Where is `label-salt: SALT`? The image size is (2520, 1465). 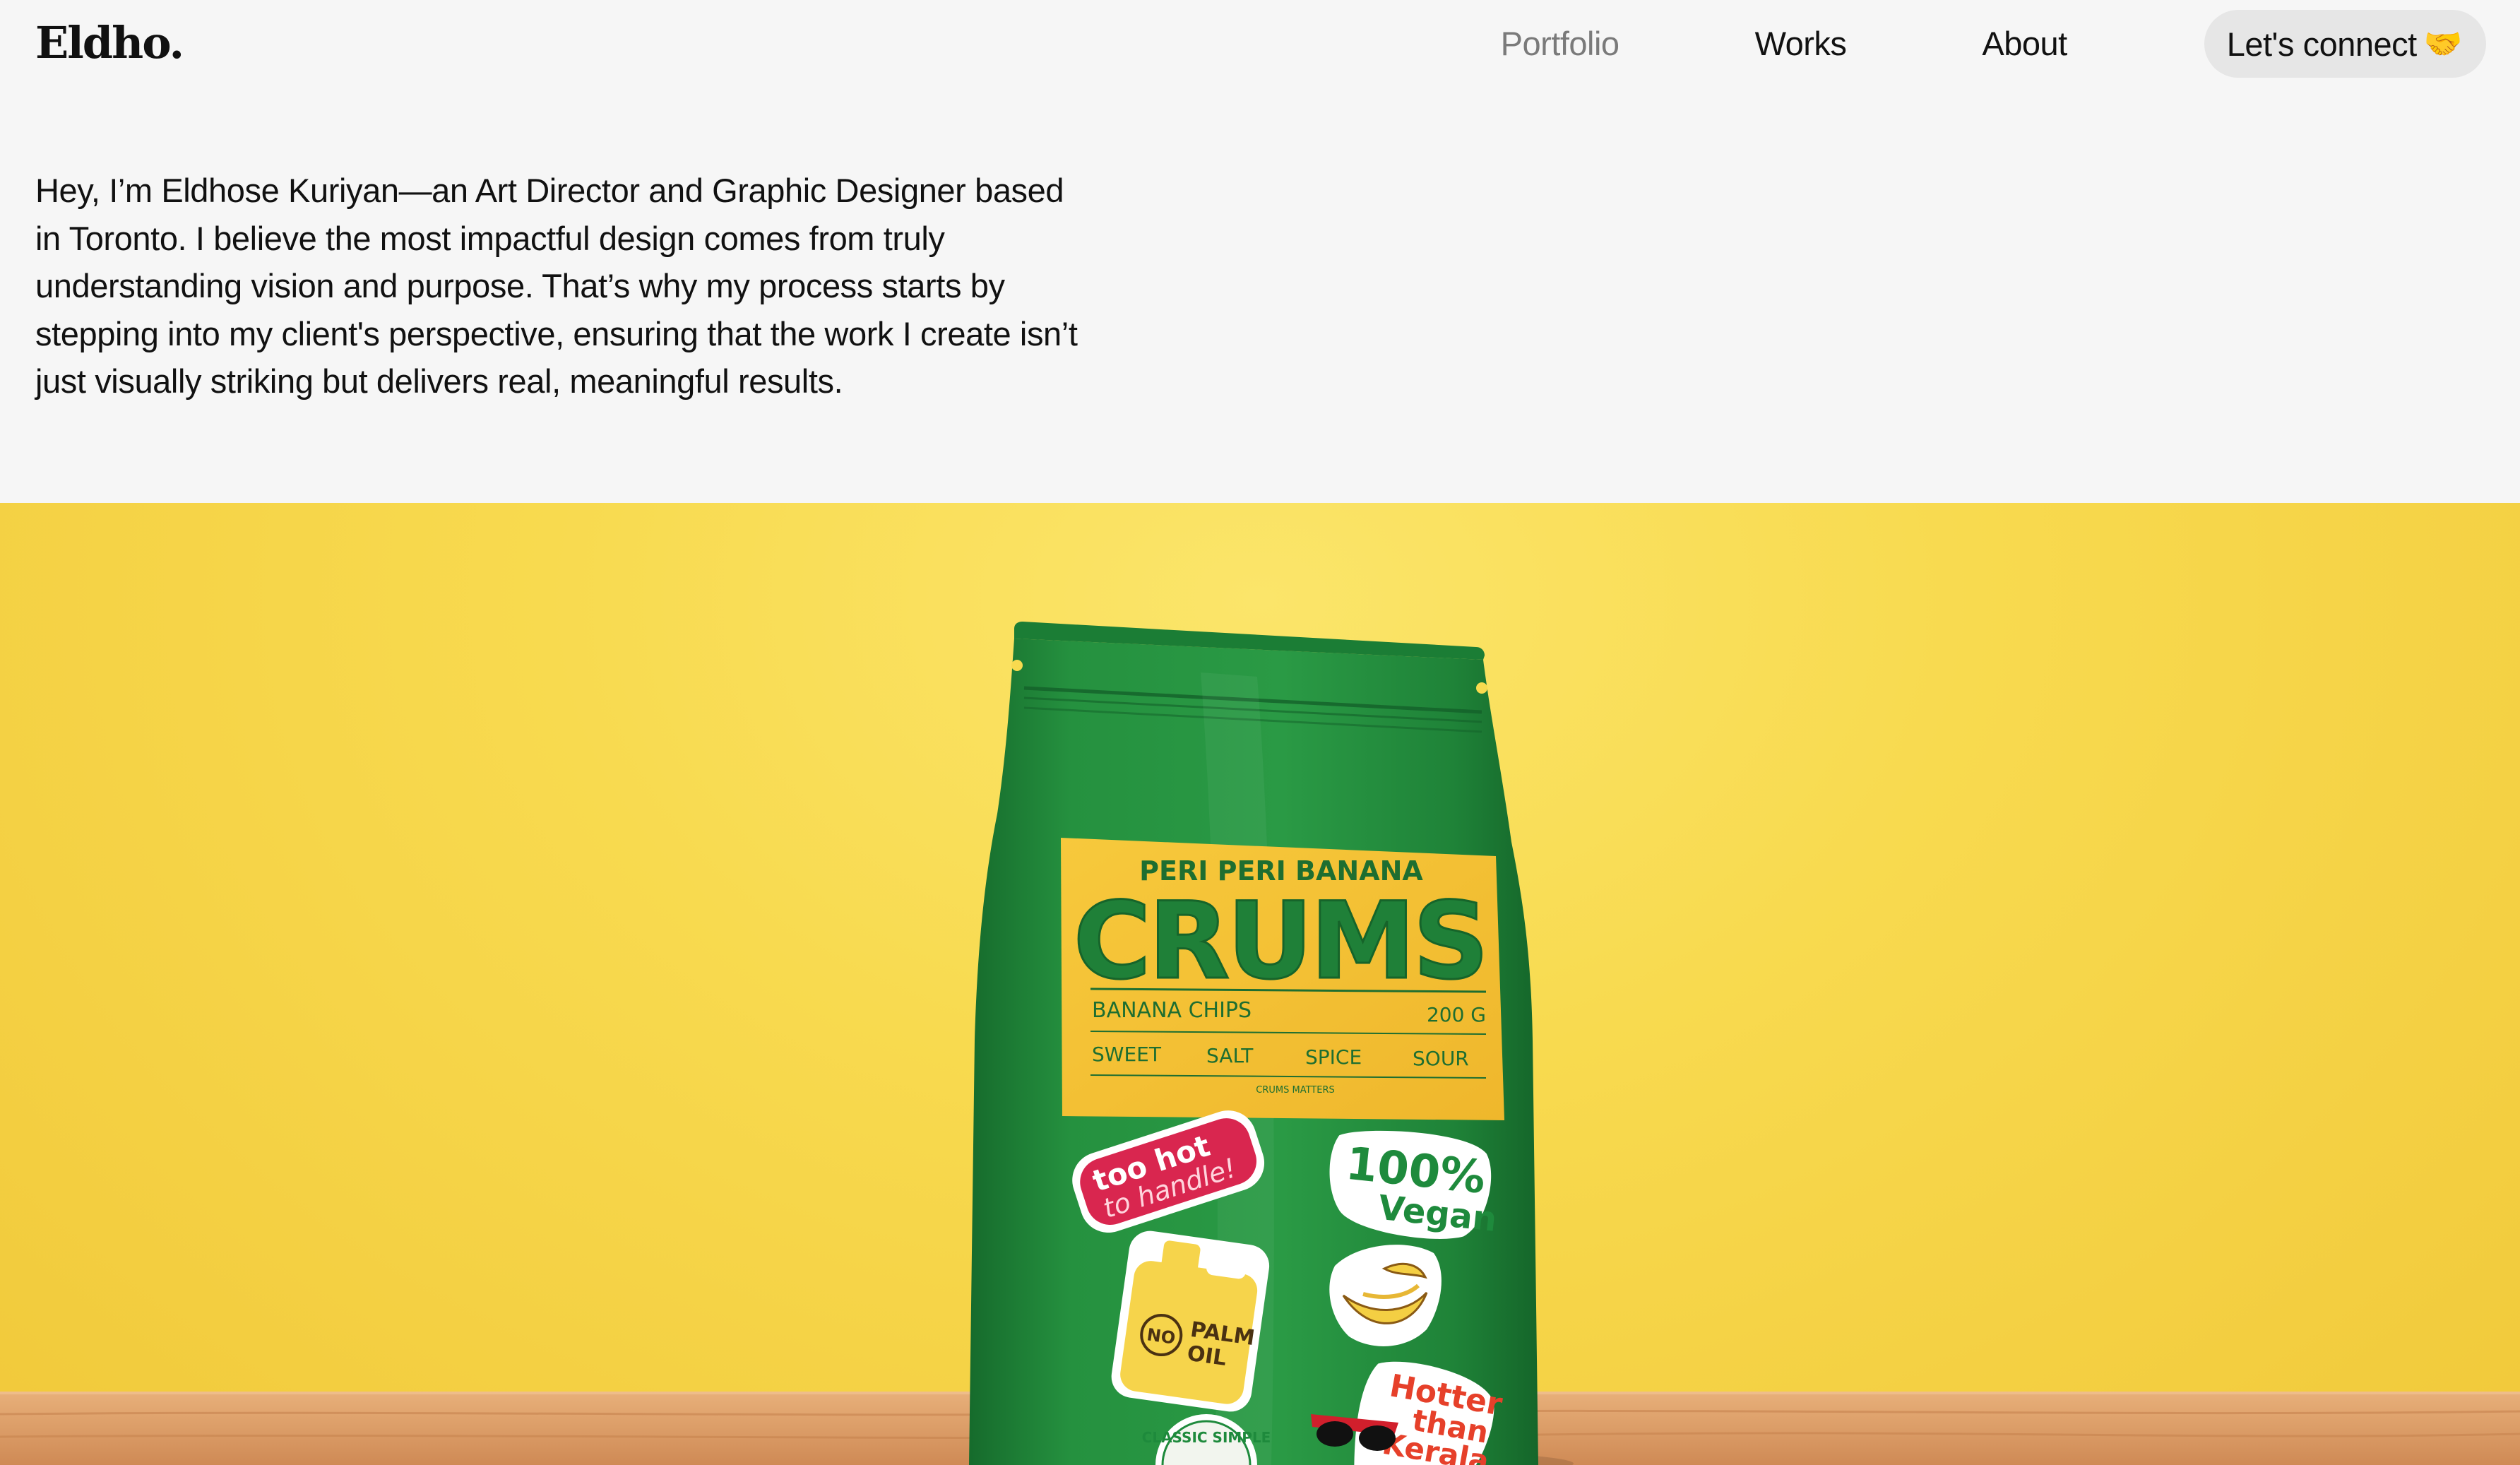 label-salt: SALT is located at coordinates (1230, 1055).